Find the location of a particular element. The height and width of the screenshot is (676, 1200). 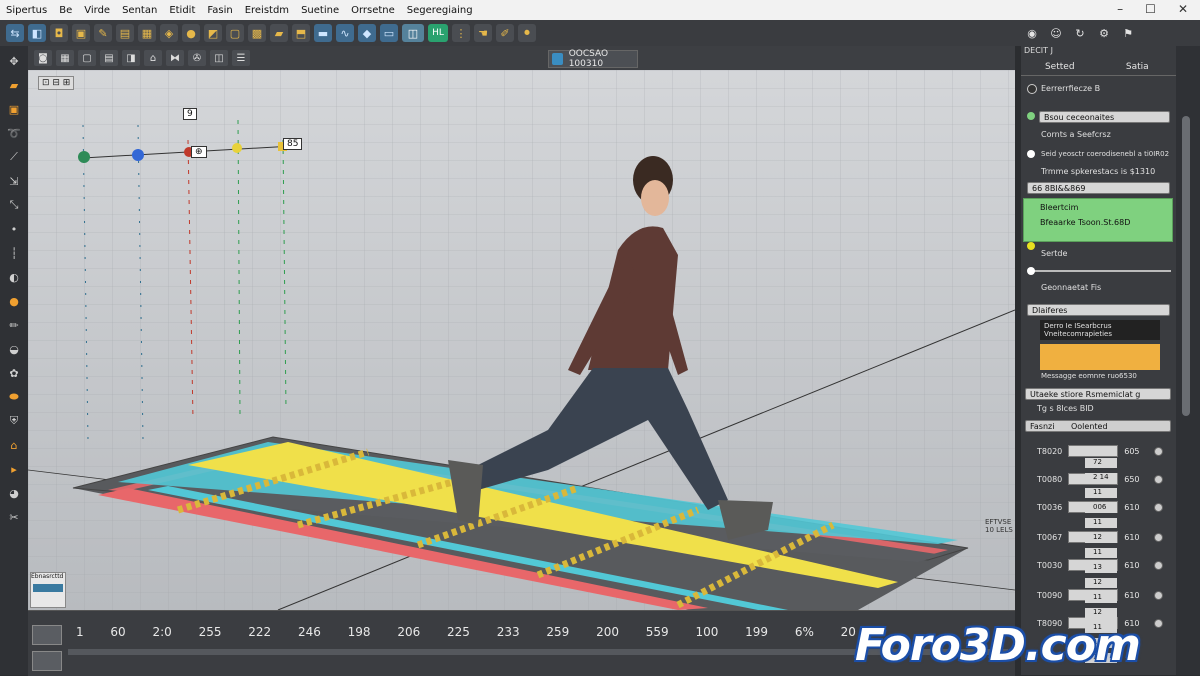

timeline-tick: 559 is located at coordinates (657, 632).